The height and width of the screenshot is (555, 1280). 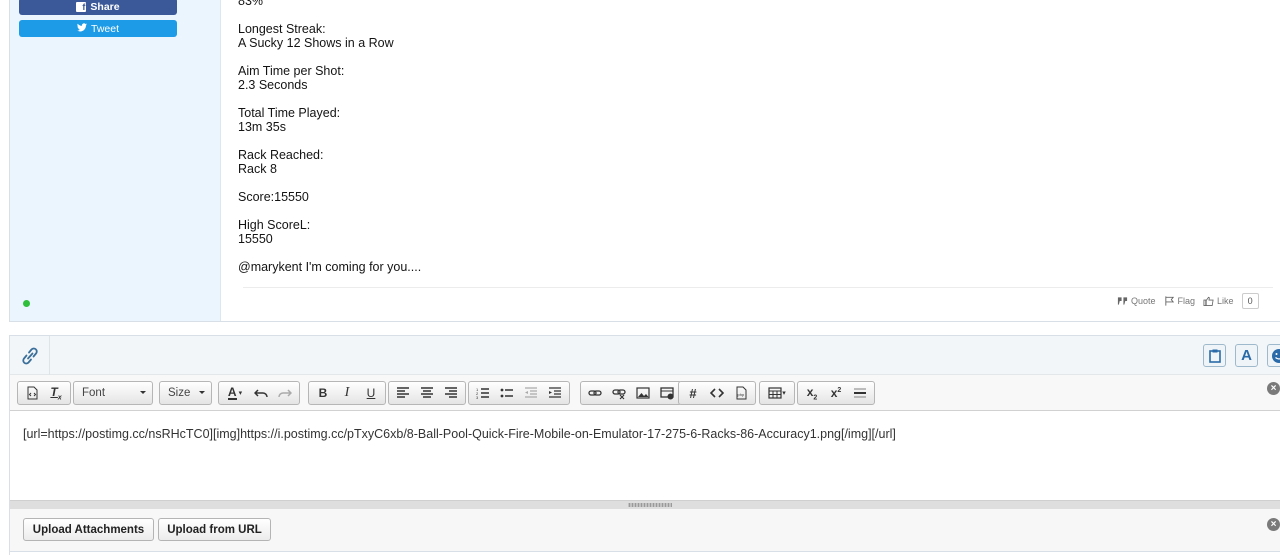 I want to click on editor-resize-handle, so click(x=645, y=504).